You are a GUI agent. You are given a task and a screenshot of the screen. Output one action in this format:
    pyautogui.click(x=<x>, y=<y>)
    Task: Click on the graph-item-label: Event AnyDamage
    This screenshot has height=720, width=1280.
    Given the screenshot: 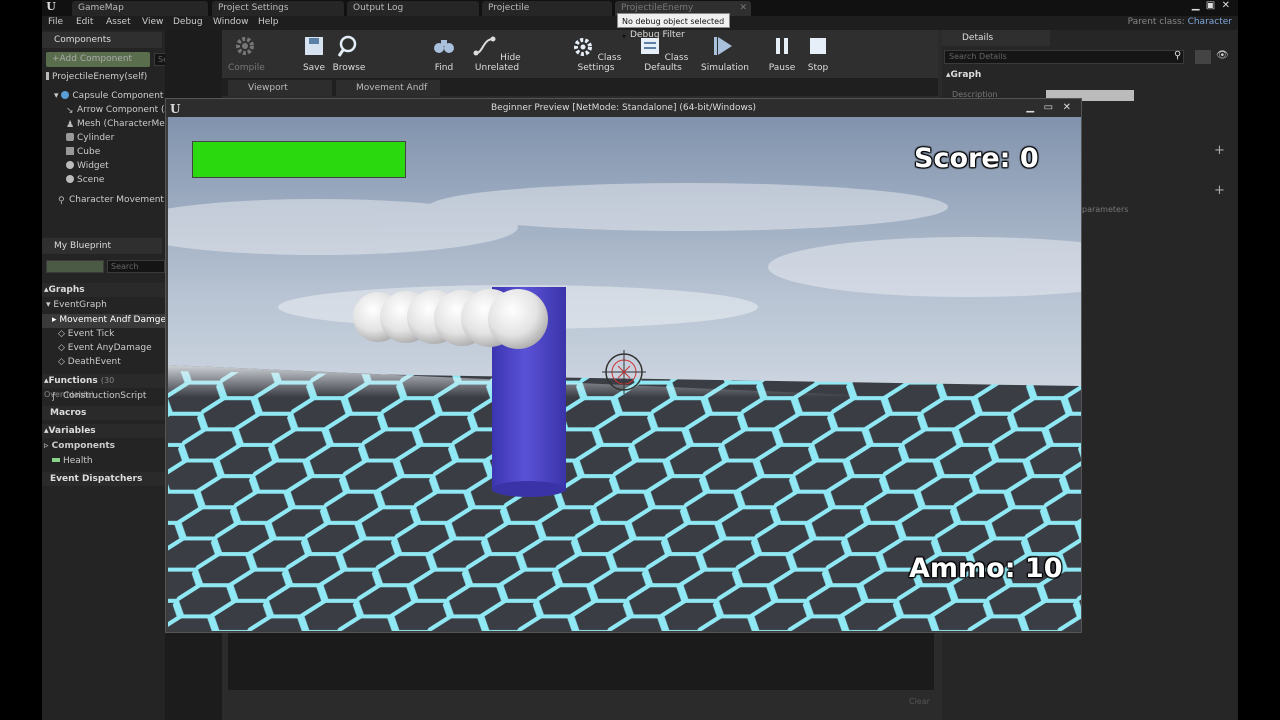 What is the action you would take?
    pyautogui.click(x=109, y=348)
    